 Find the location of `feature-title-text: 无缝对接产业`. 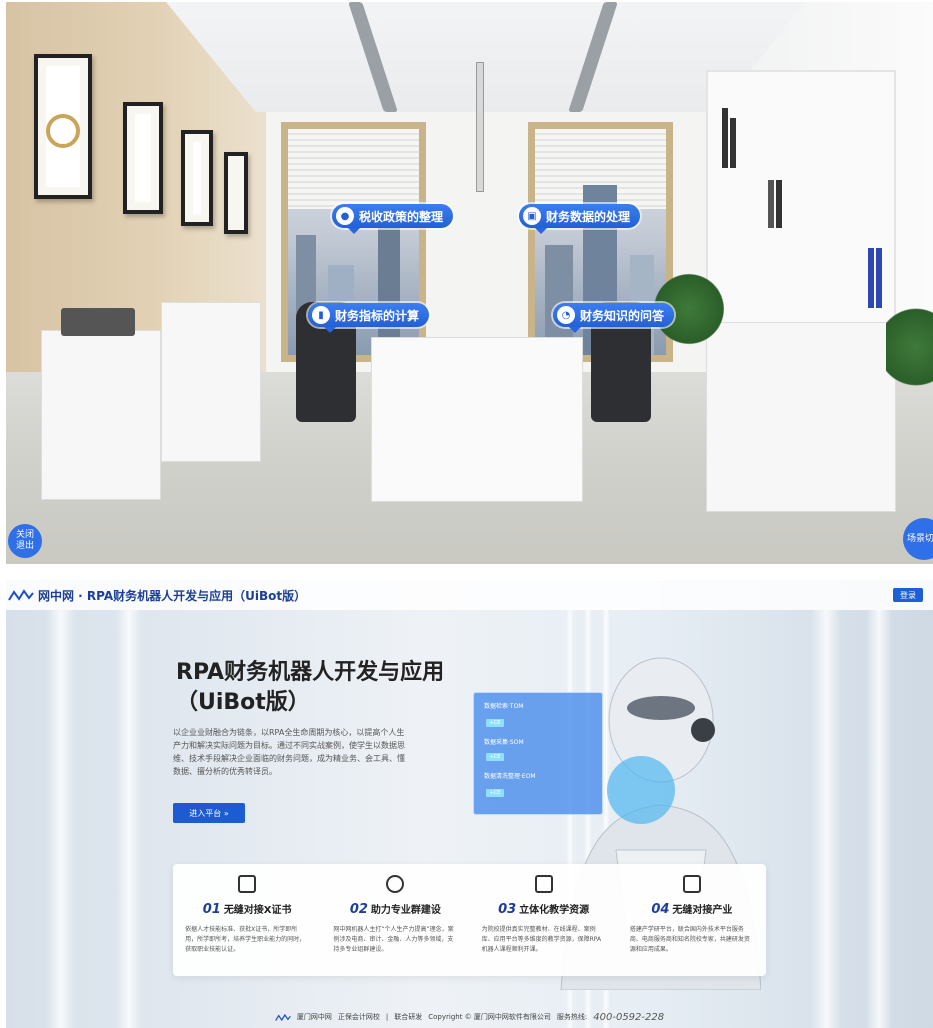

feature-title-text: 无缝对接产业 is located at coordinates (702, 910).